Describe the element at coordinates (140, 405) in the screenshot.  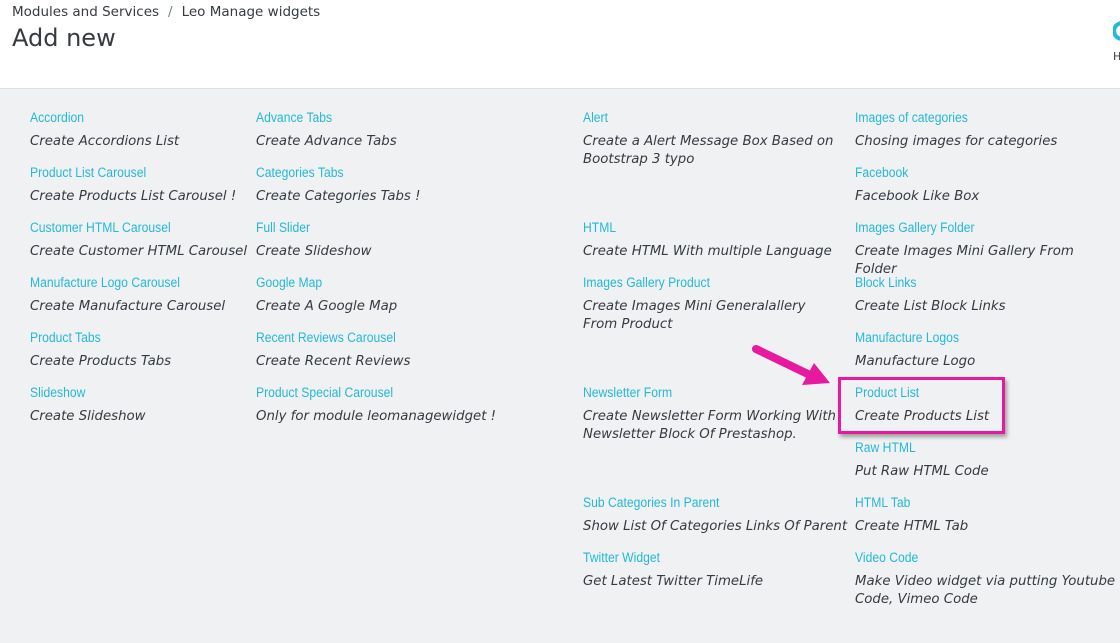
I see `widget-item-slideshow: Slideshow Create Slideshow` at that location.